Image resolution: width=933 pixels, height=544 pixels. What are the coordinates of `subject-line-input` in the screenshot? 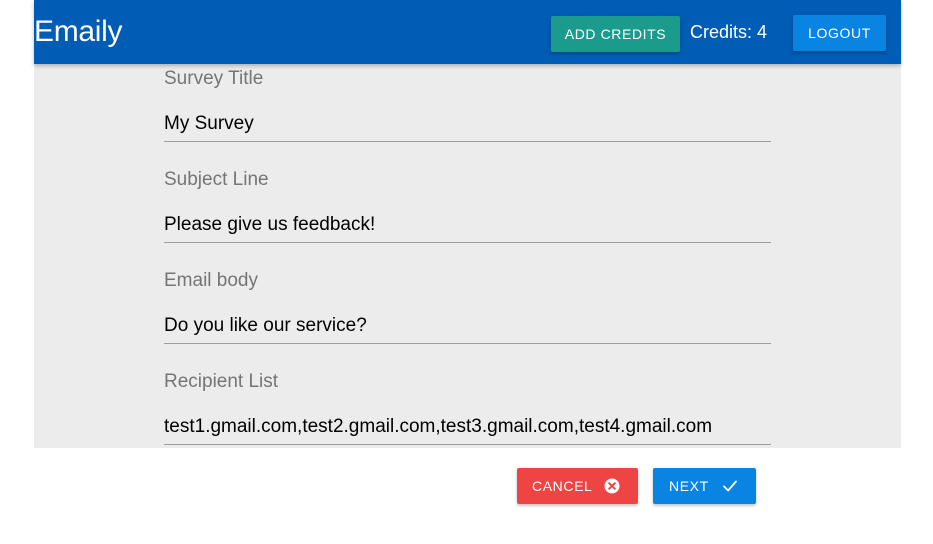 It's located at (467, 225).